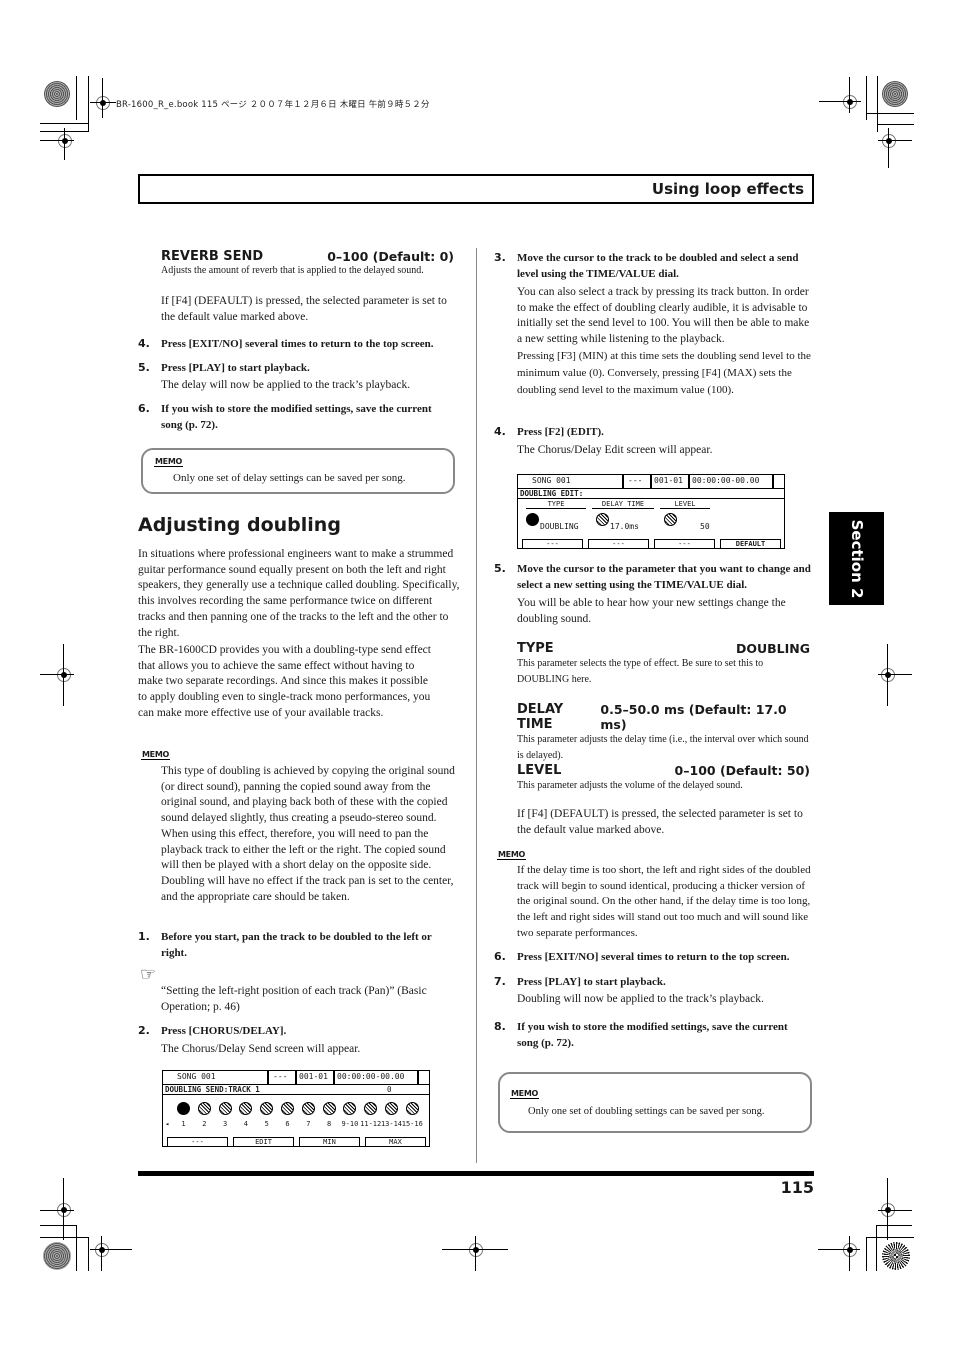 The width and height of the screenshot is (954, 1351). What do you see at coordinates (57, 94) in the screenshot?
I see `registration-target-top-left` at bounding box center [57, 94].